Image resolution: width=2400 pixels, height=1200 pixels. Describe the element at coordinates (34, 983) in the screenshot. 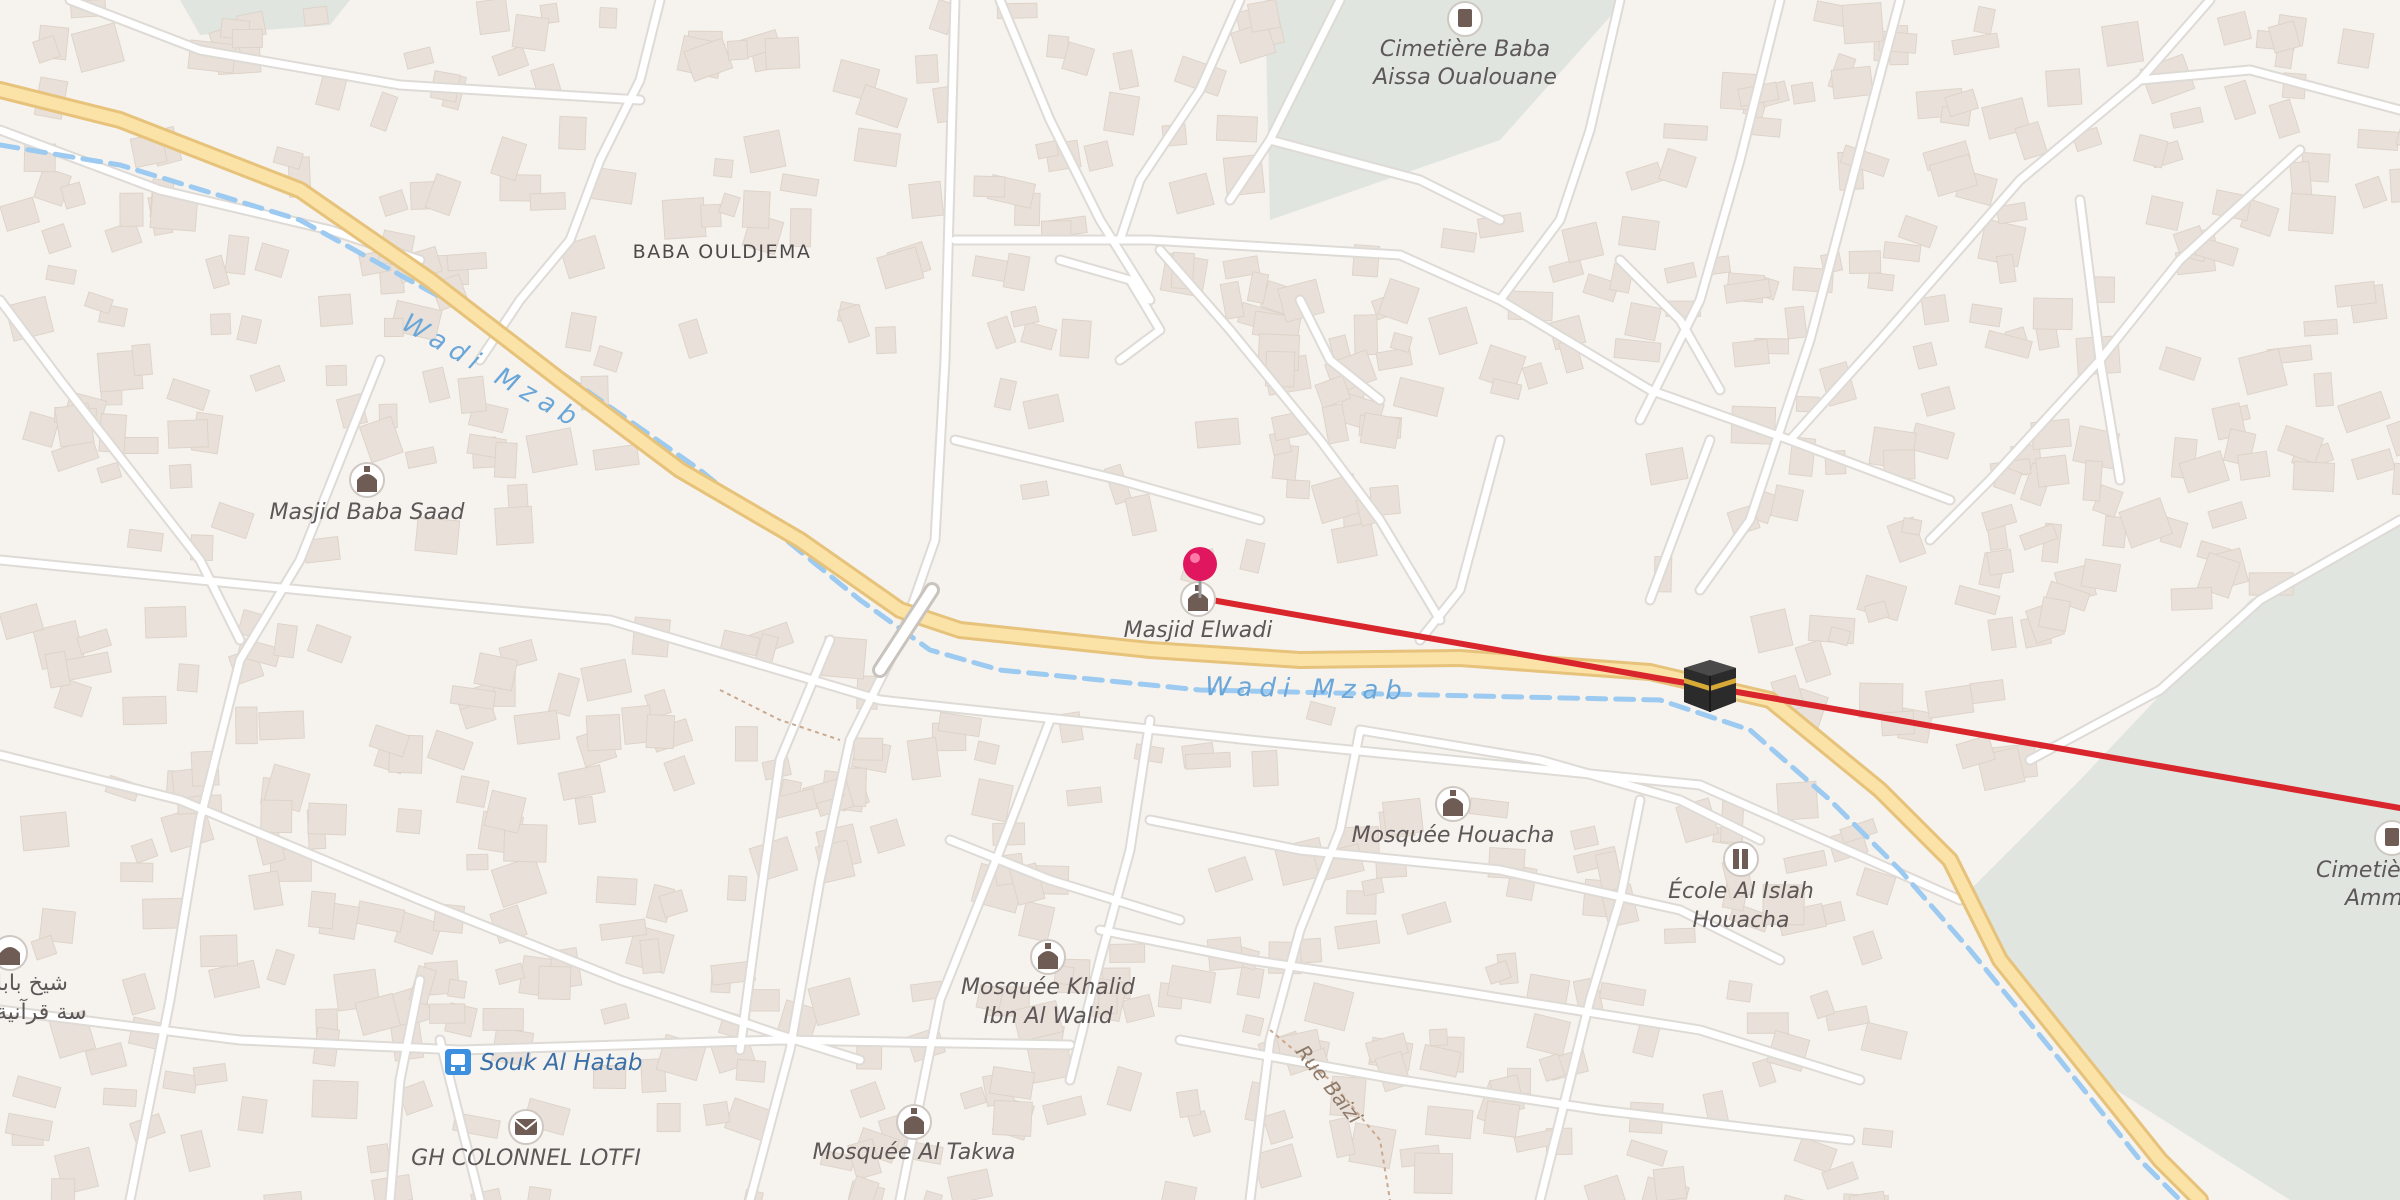

I see `poi-label: شيخ بابا` at that location.